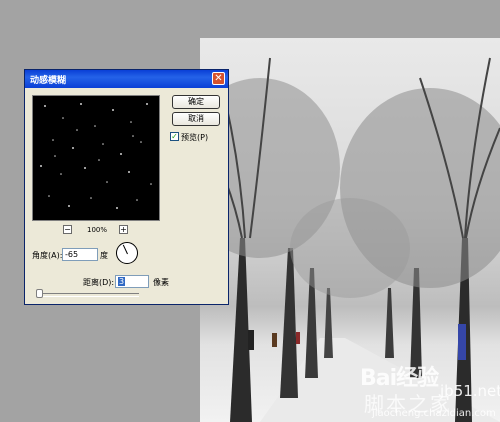 This screenshot has width=500, height=422. Describe the element at coordinates (88, 295) in the screenshot. I see `distance-slider-track` at that location.